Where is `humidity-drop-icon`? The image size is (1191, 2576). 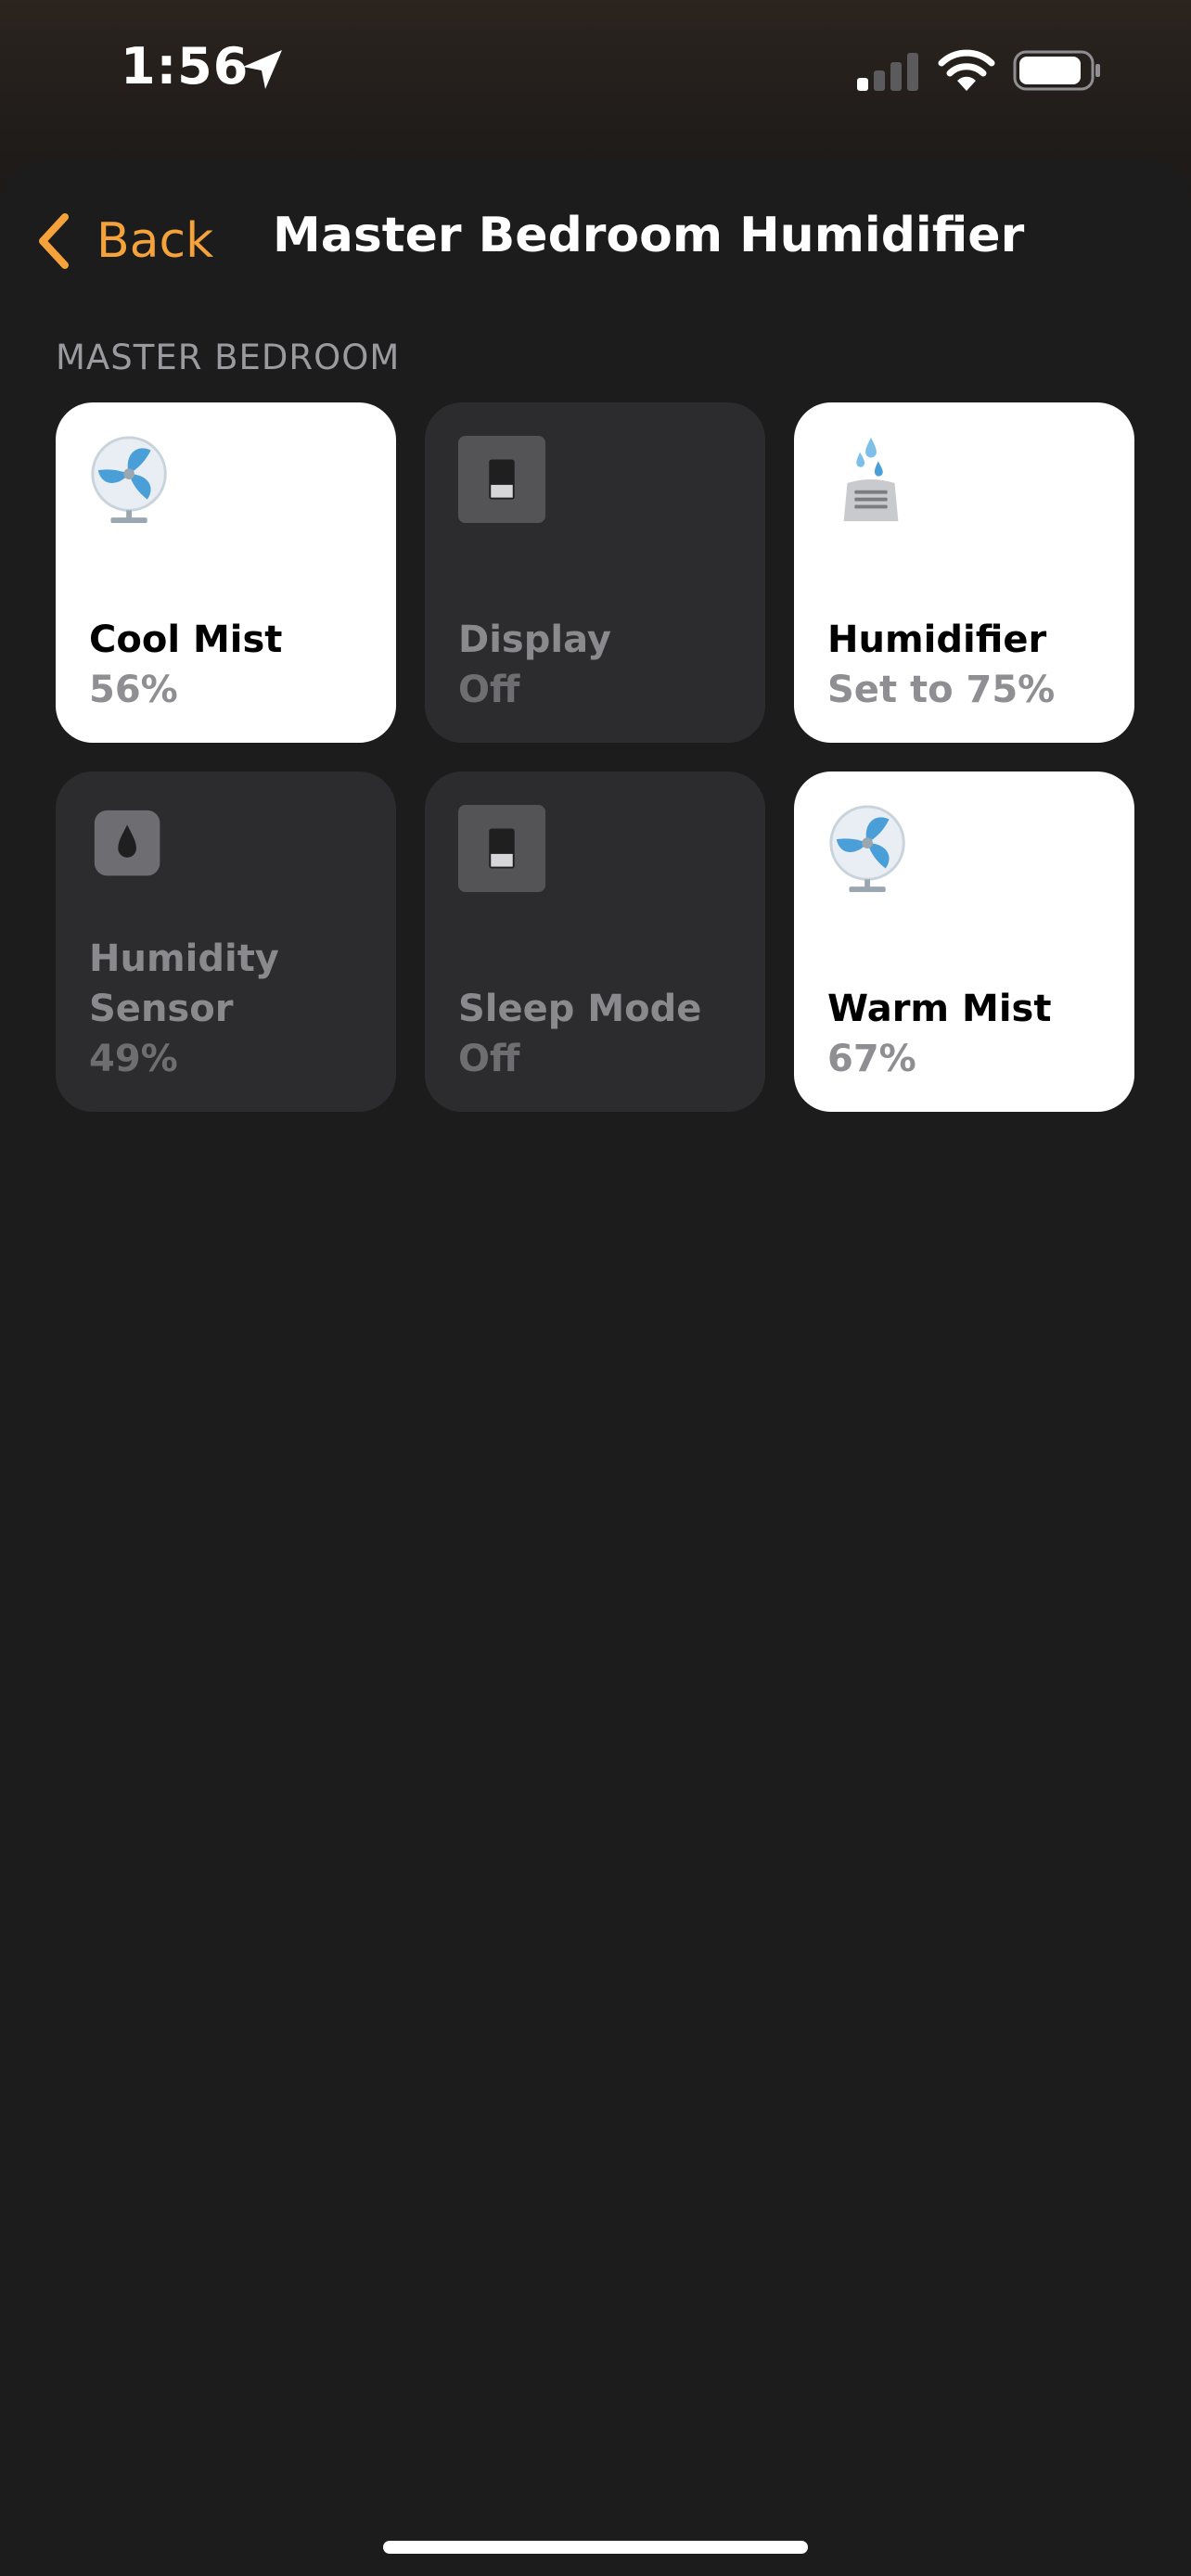
humidity-drop-icon is located at coordinates (127, 843).